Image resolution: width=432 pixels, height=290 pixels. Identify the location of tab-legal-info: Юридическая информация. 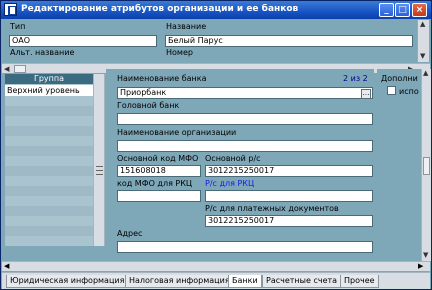
(67, 281).